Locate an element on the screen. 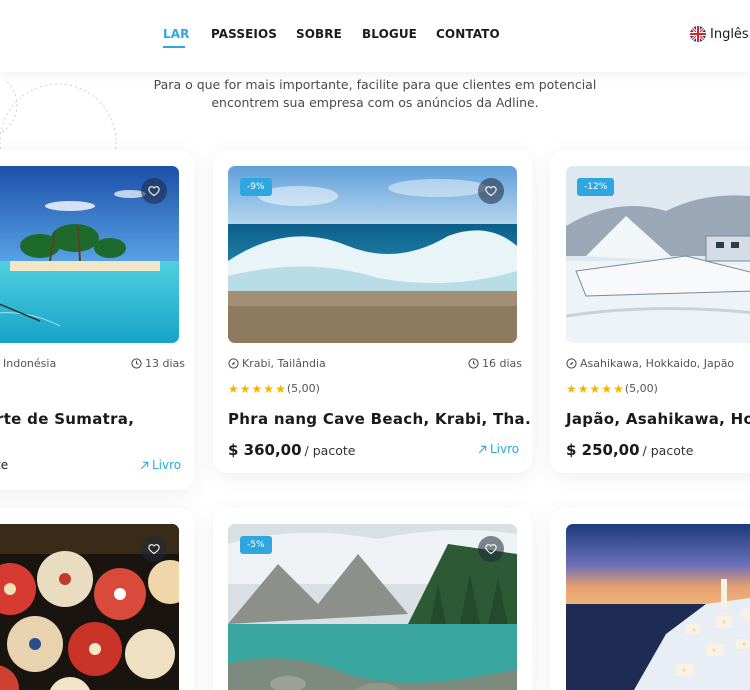 This screenshot has width=750, height=690. tour-price: $ 360,00/ pacote is located at coordinates (292, 450).